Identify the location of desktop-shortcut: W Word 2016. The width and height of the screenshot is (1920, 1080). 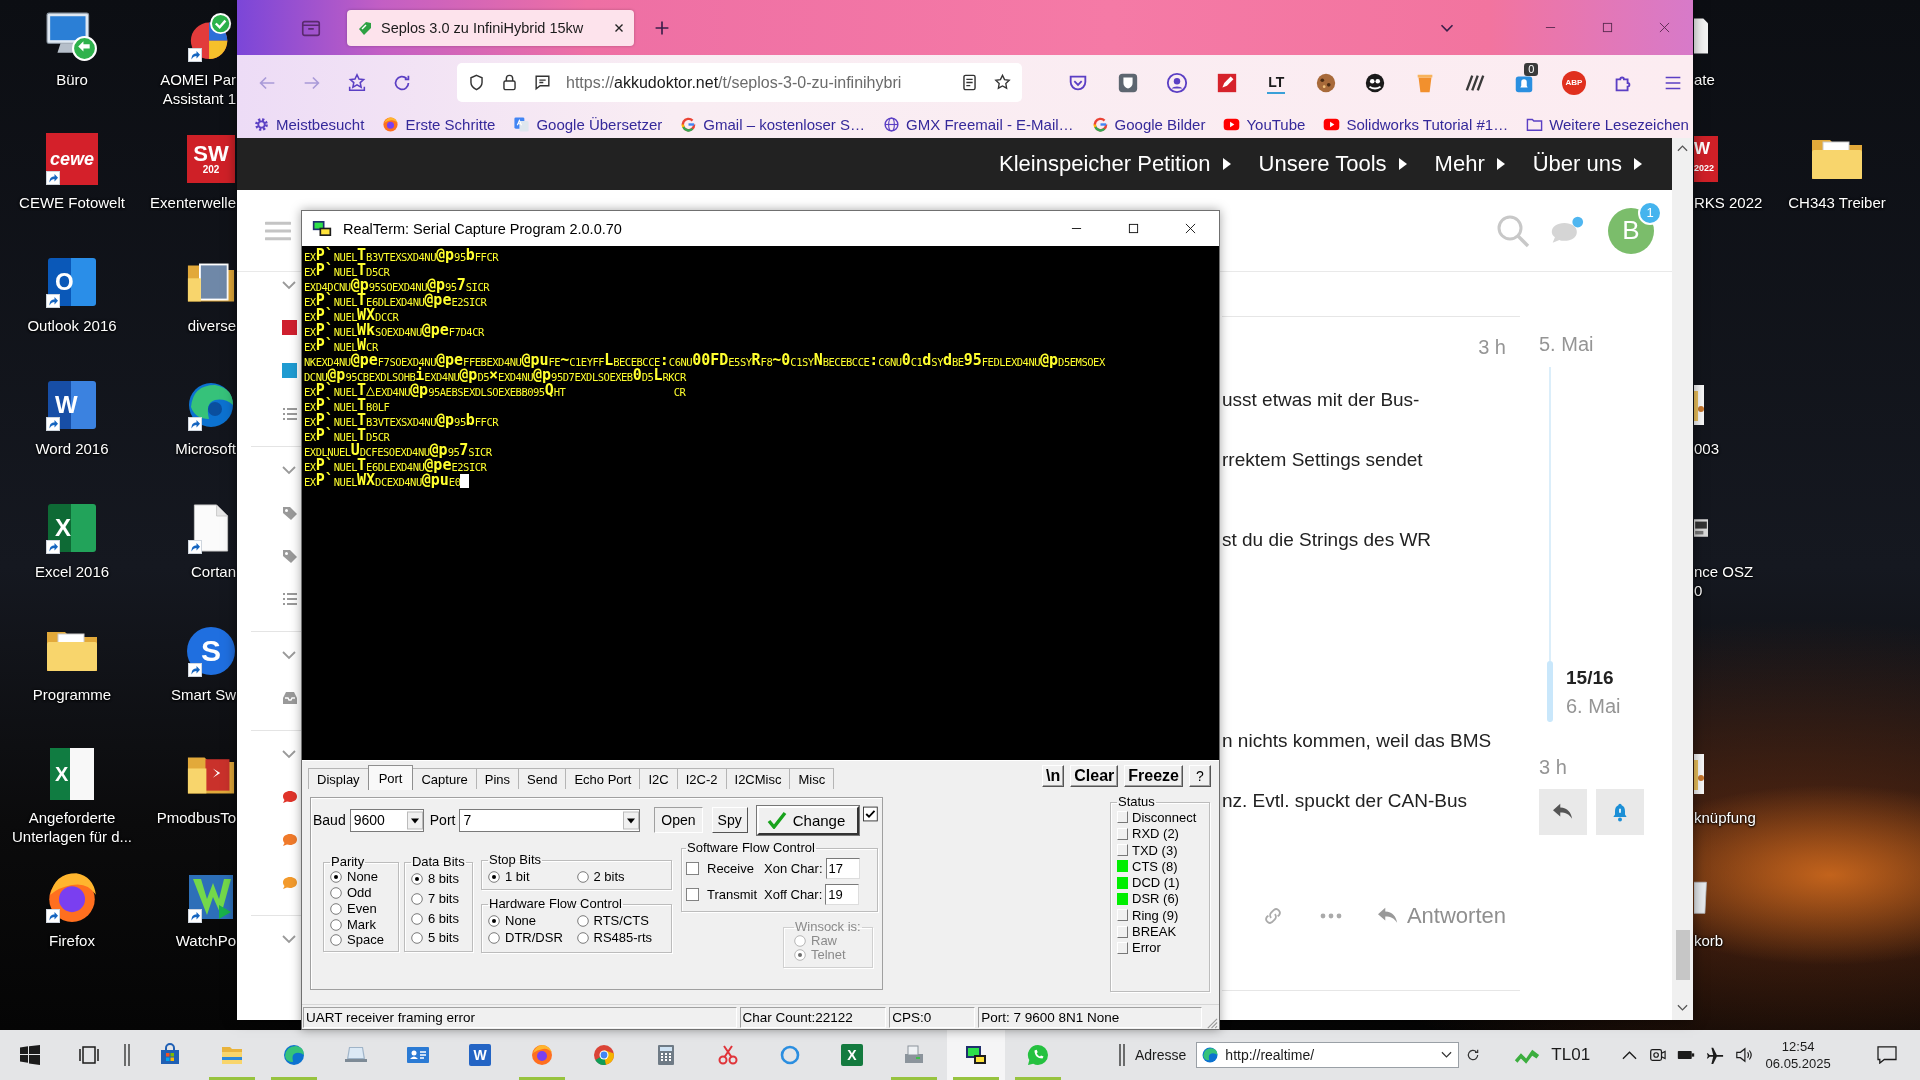
(72, 417).